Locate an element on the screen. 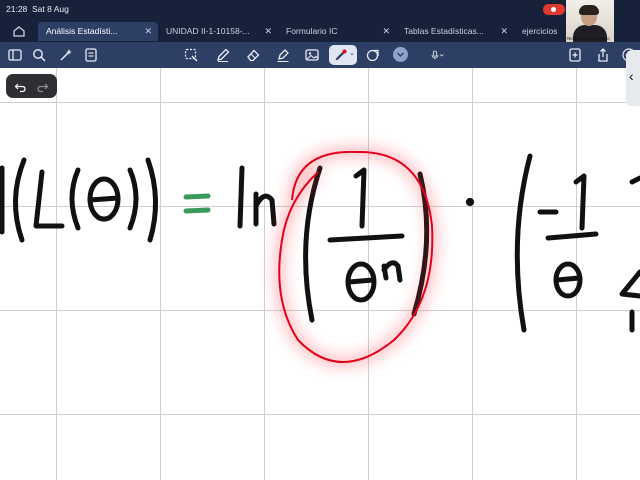 This screenshot has height=480, width=640. redo-icon is located at coordinates (43, 86).